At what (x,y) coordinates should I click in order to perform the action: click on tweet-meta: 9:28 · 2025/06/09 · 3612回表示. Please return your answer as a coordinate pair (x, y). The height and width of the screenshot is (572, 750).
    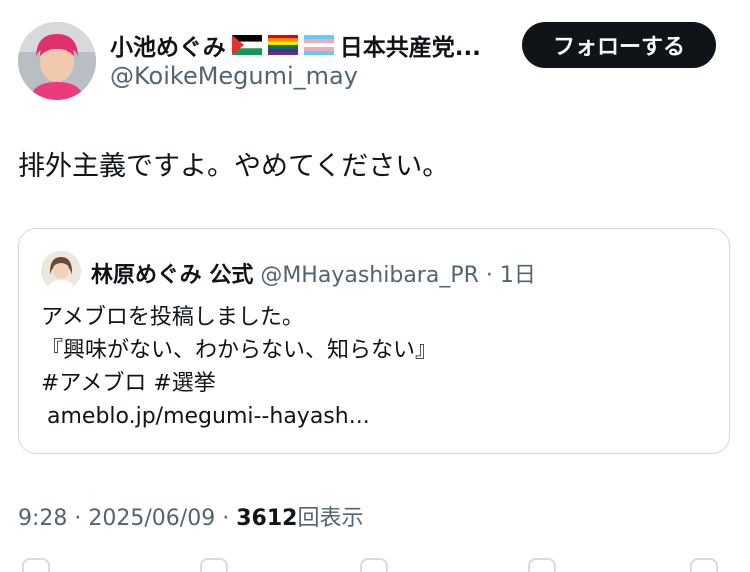
    Looking at the image, I should click on (190, 516).